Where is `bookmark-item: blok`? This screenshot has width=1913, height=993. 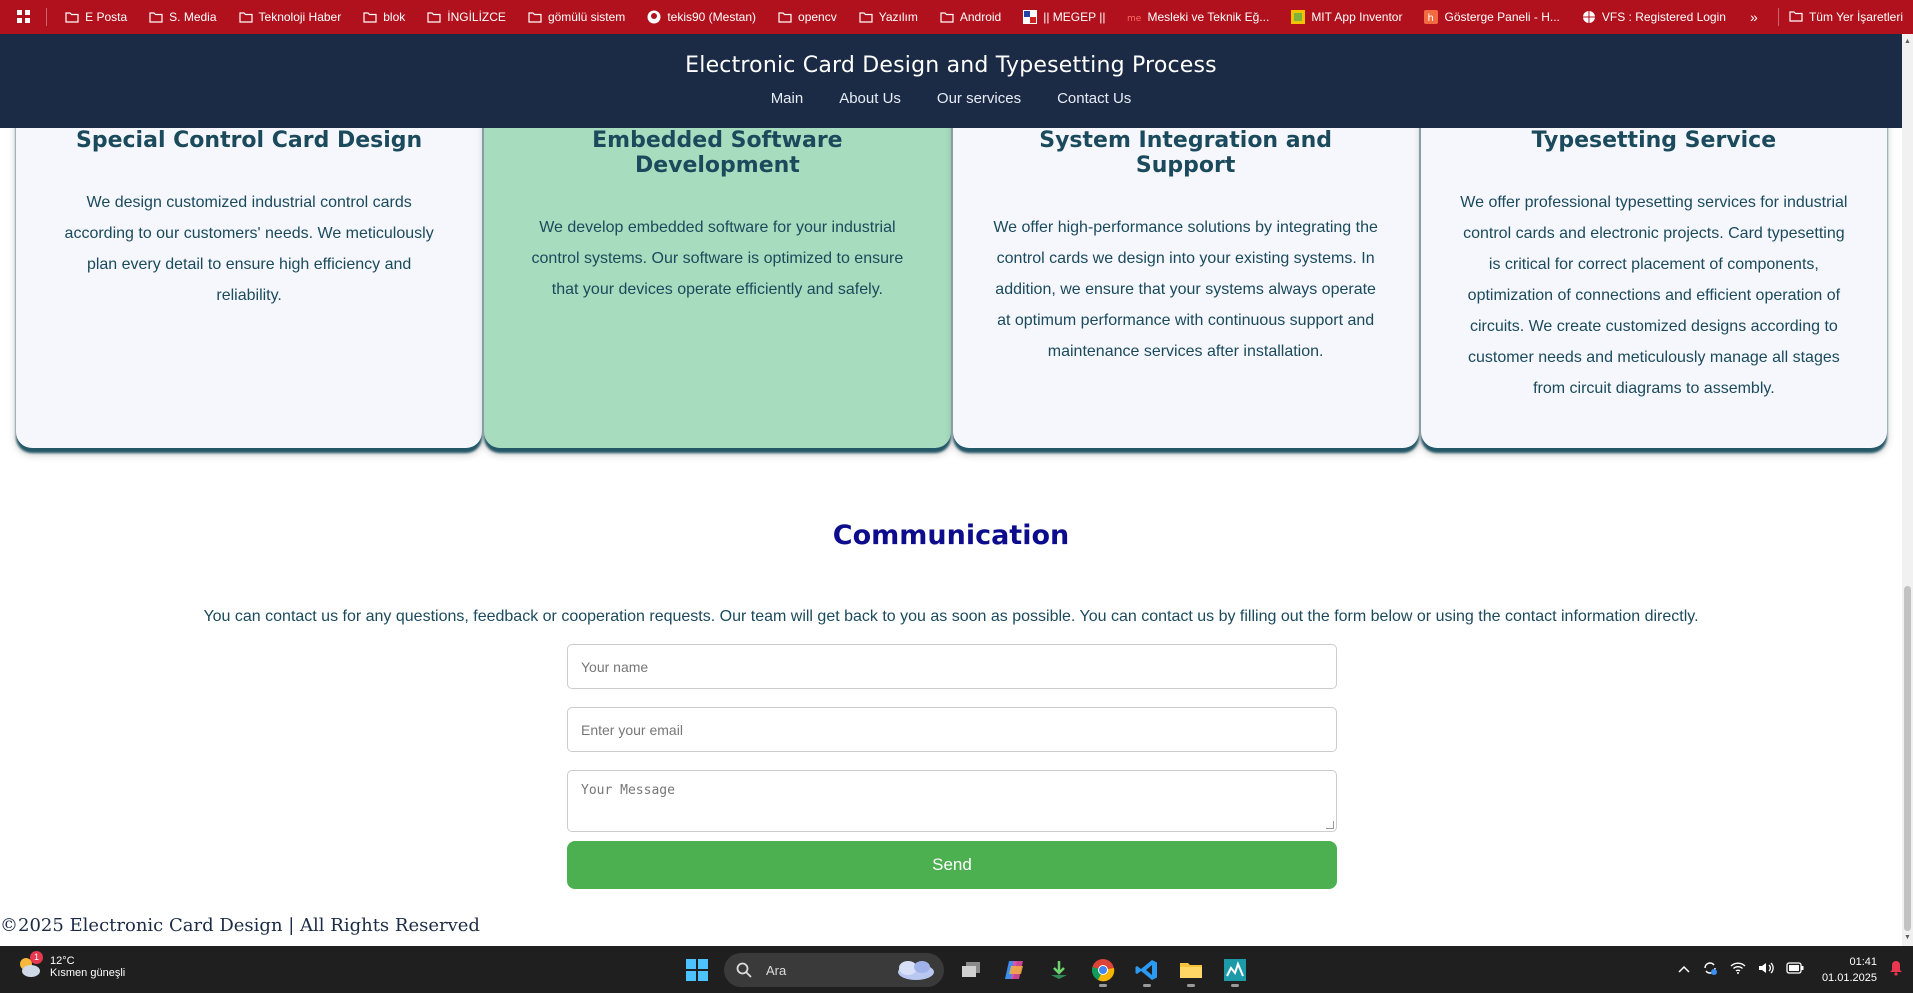
bookmark-item: blok is located at coordinates (384, 17).